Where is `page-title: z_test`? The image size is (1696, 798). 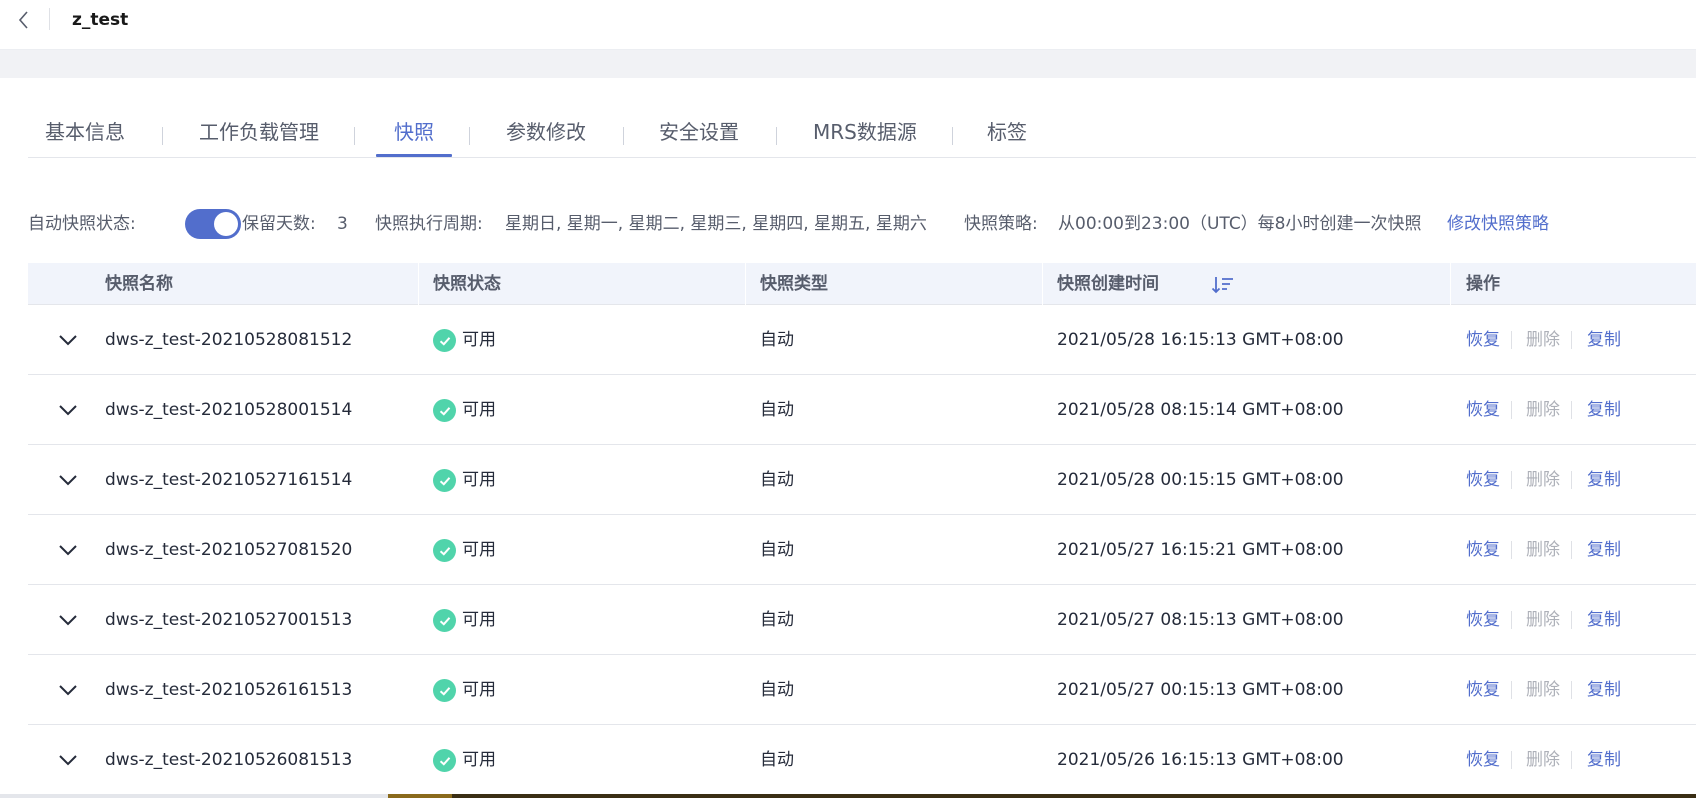
page-title: z_test is located at coordinates (100, 20).